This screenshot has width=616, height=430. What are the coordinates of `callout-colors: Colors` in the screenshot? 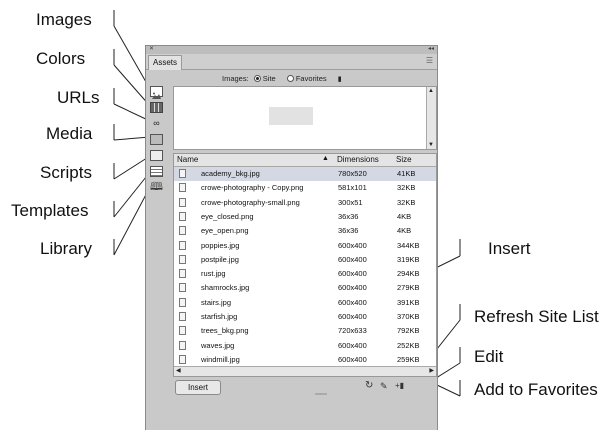 It's located at (61, 58).